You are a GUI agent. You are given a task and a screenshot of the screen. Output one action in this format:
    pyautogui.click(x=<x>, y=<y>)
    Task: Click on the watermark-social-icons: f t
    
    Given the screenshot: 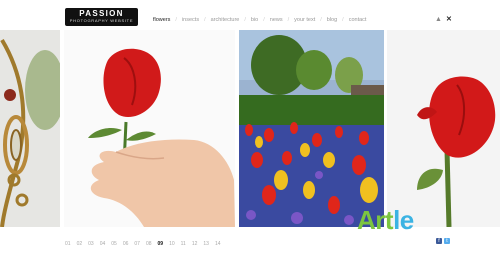 What is the action you would take?
    pyautogui.click(x=443, y=241)
    